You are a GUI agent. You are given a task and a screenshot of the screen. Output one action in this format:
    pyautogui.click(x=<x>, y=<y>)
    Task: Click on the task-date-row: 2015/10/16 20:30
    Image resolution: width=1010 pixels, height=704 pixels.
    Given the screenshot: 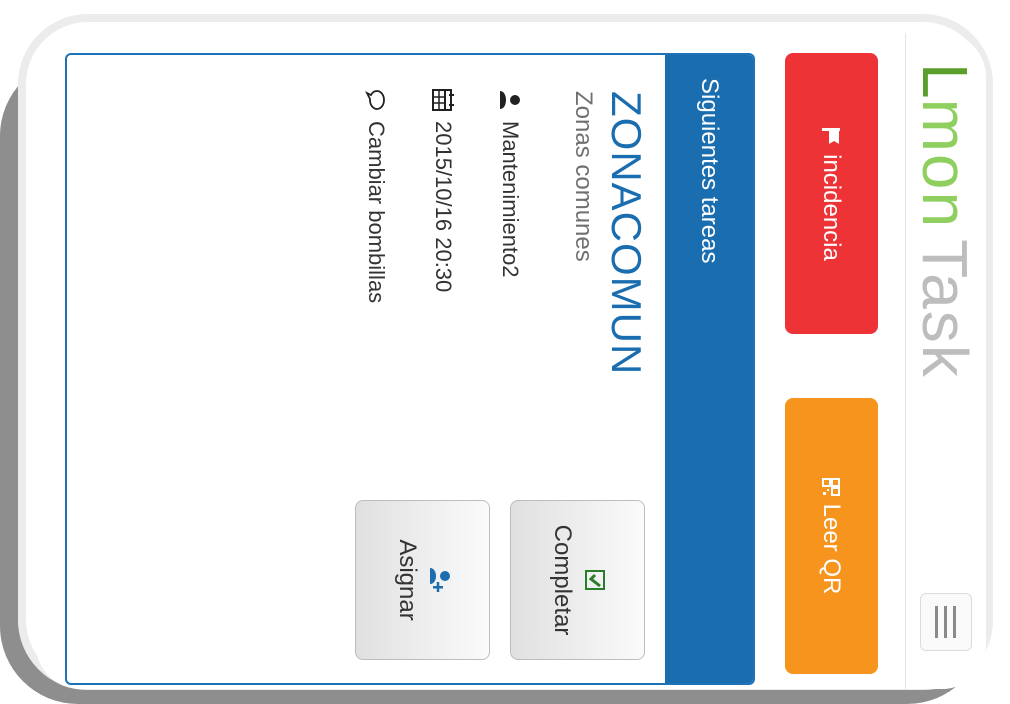 What is the action you would take?
    pyautogui.click(x=443, y=190)
    